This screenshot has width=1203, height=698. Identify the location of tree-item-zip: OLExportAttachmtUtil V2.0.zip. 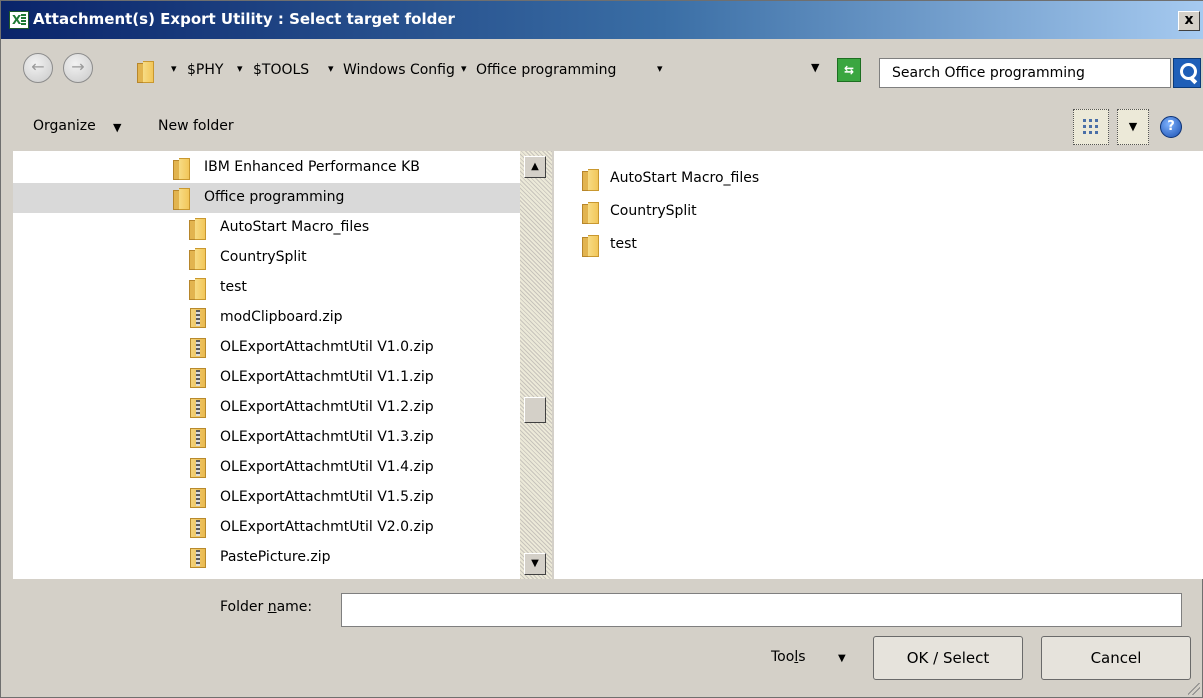
(266, 528).